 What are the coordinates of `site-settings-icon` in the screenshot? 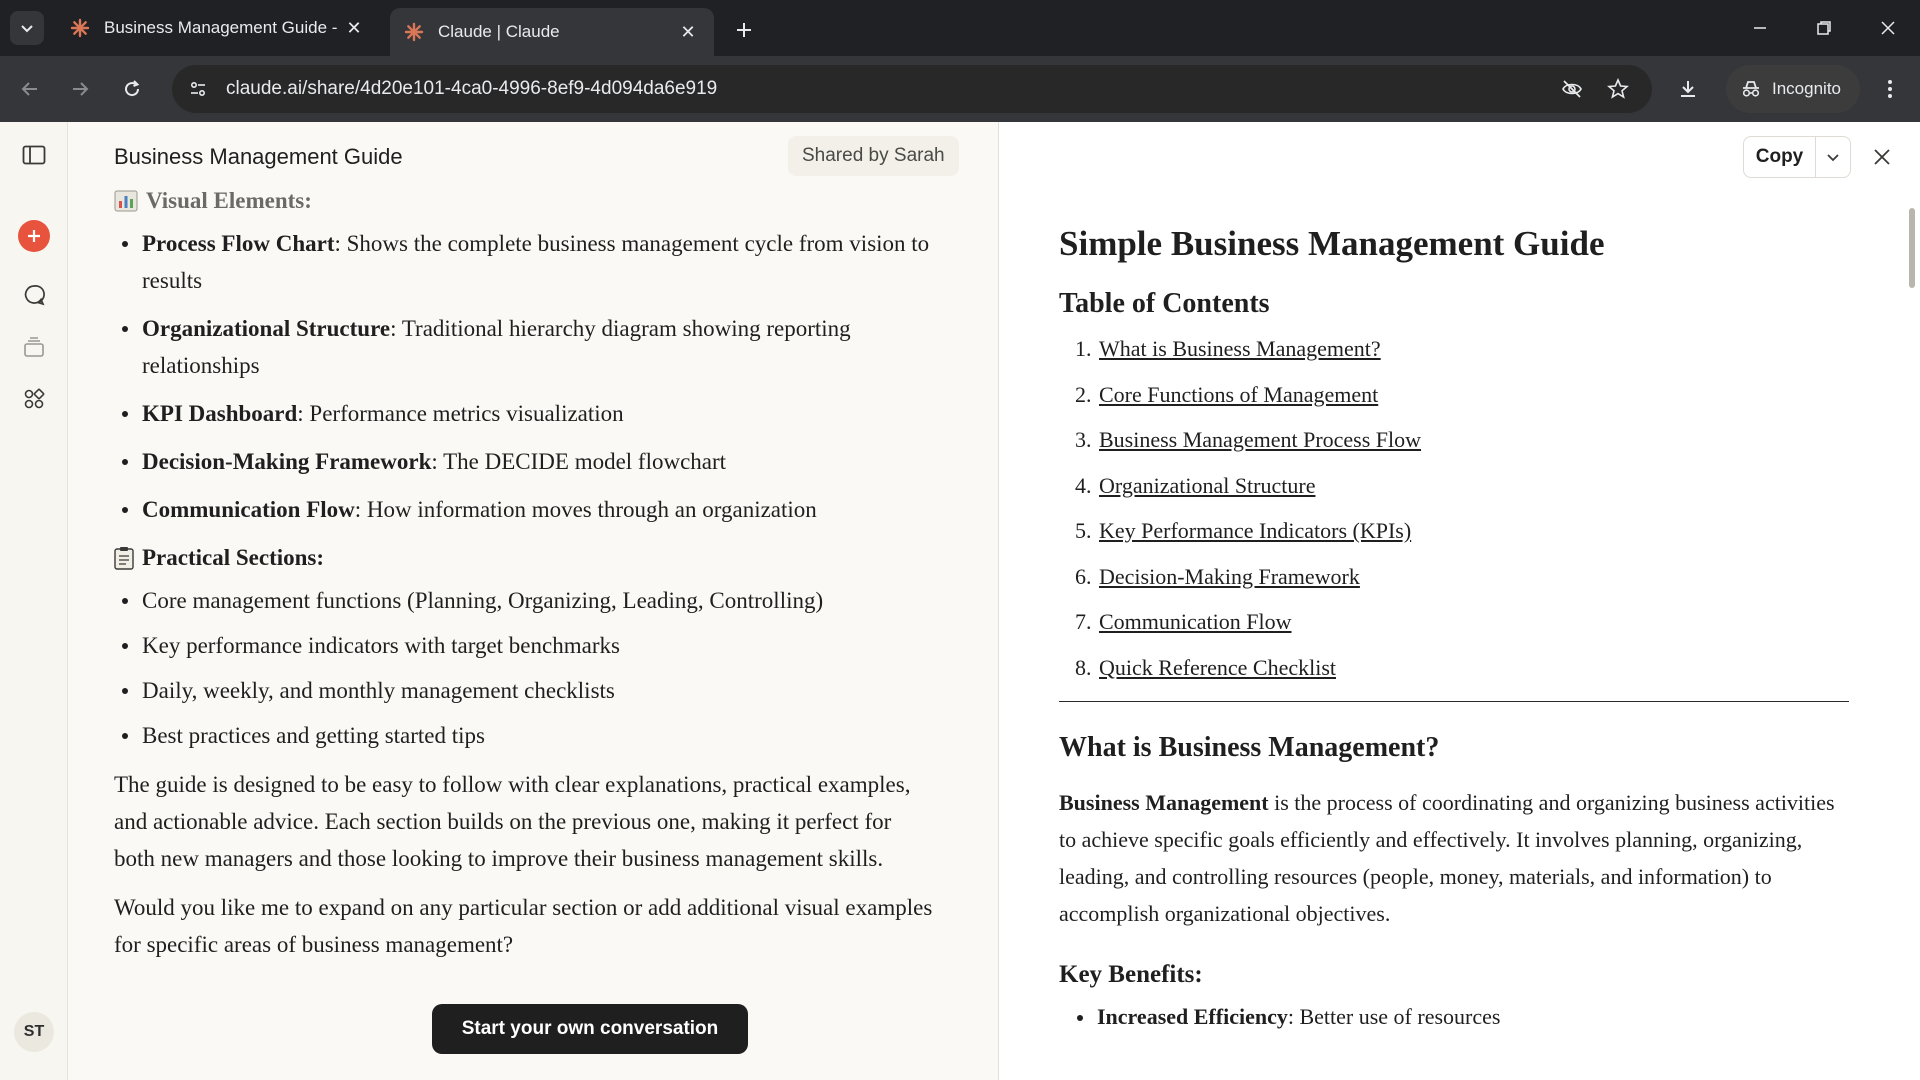 It's located at (198, 89).